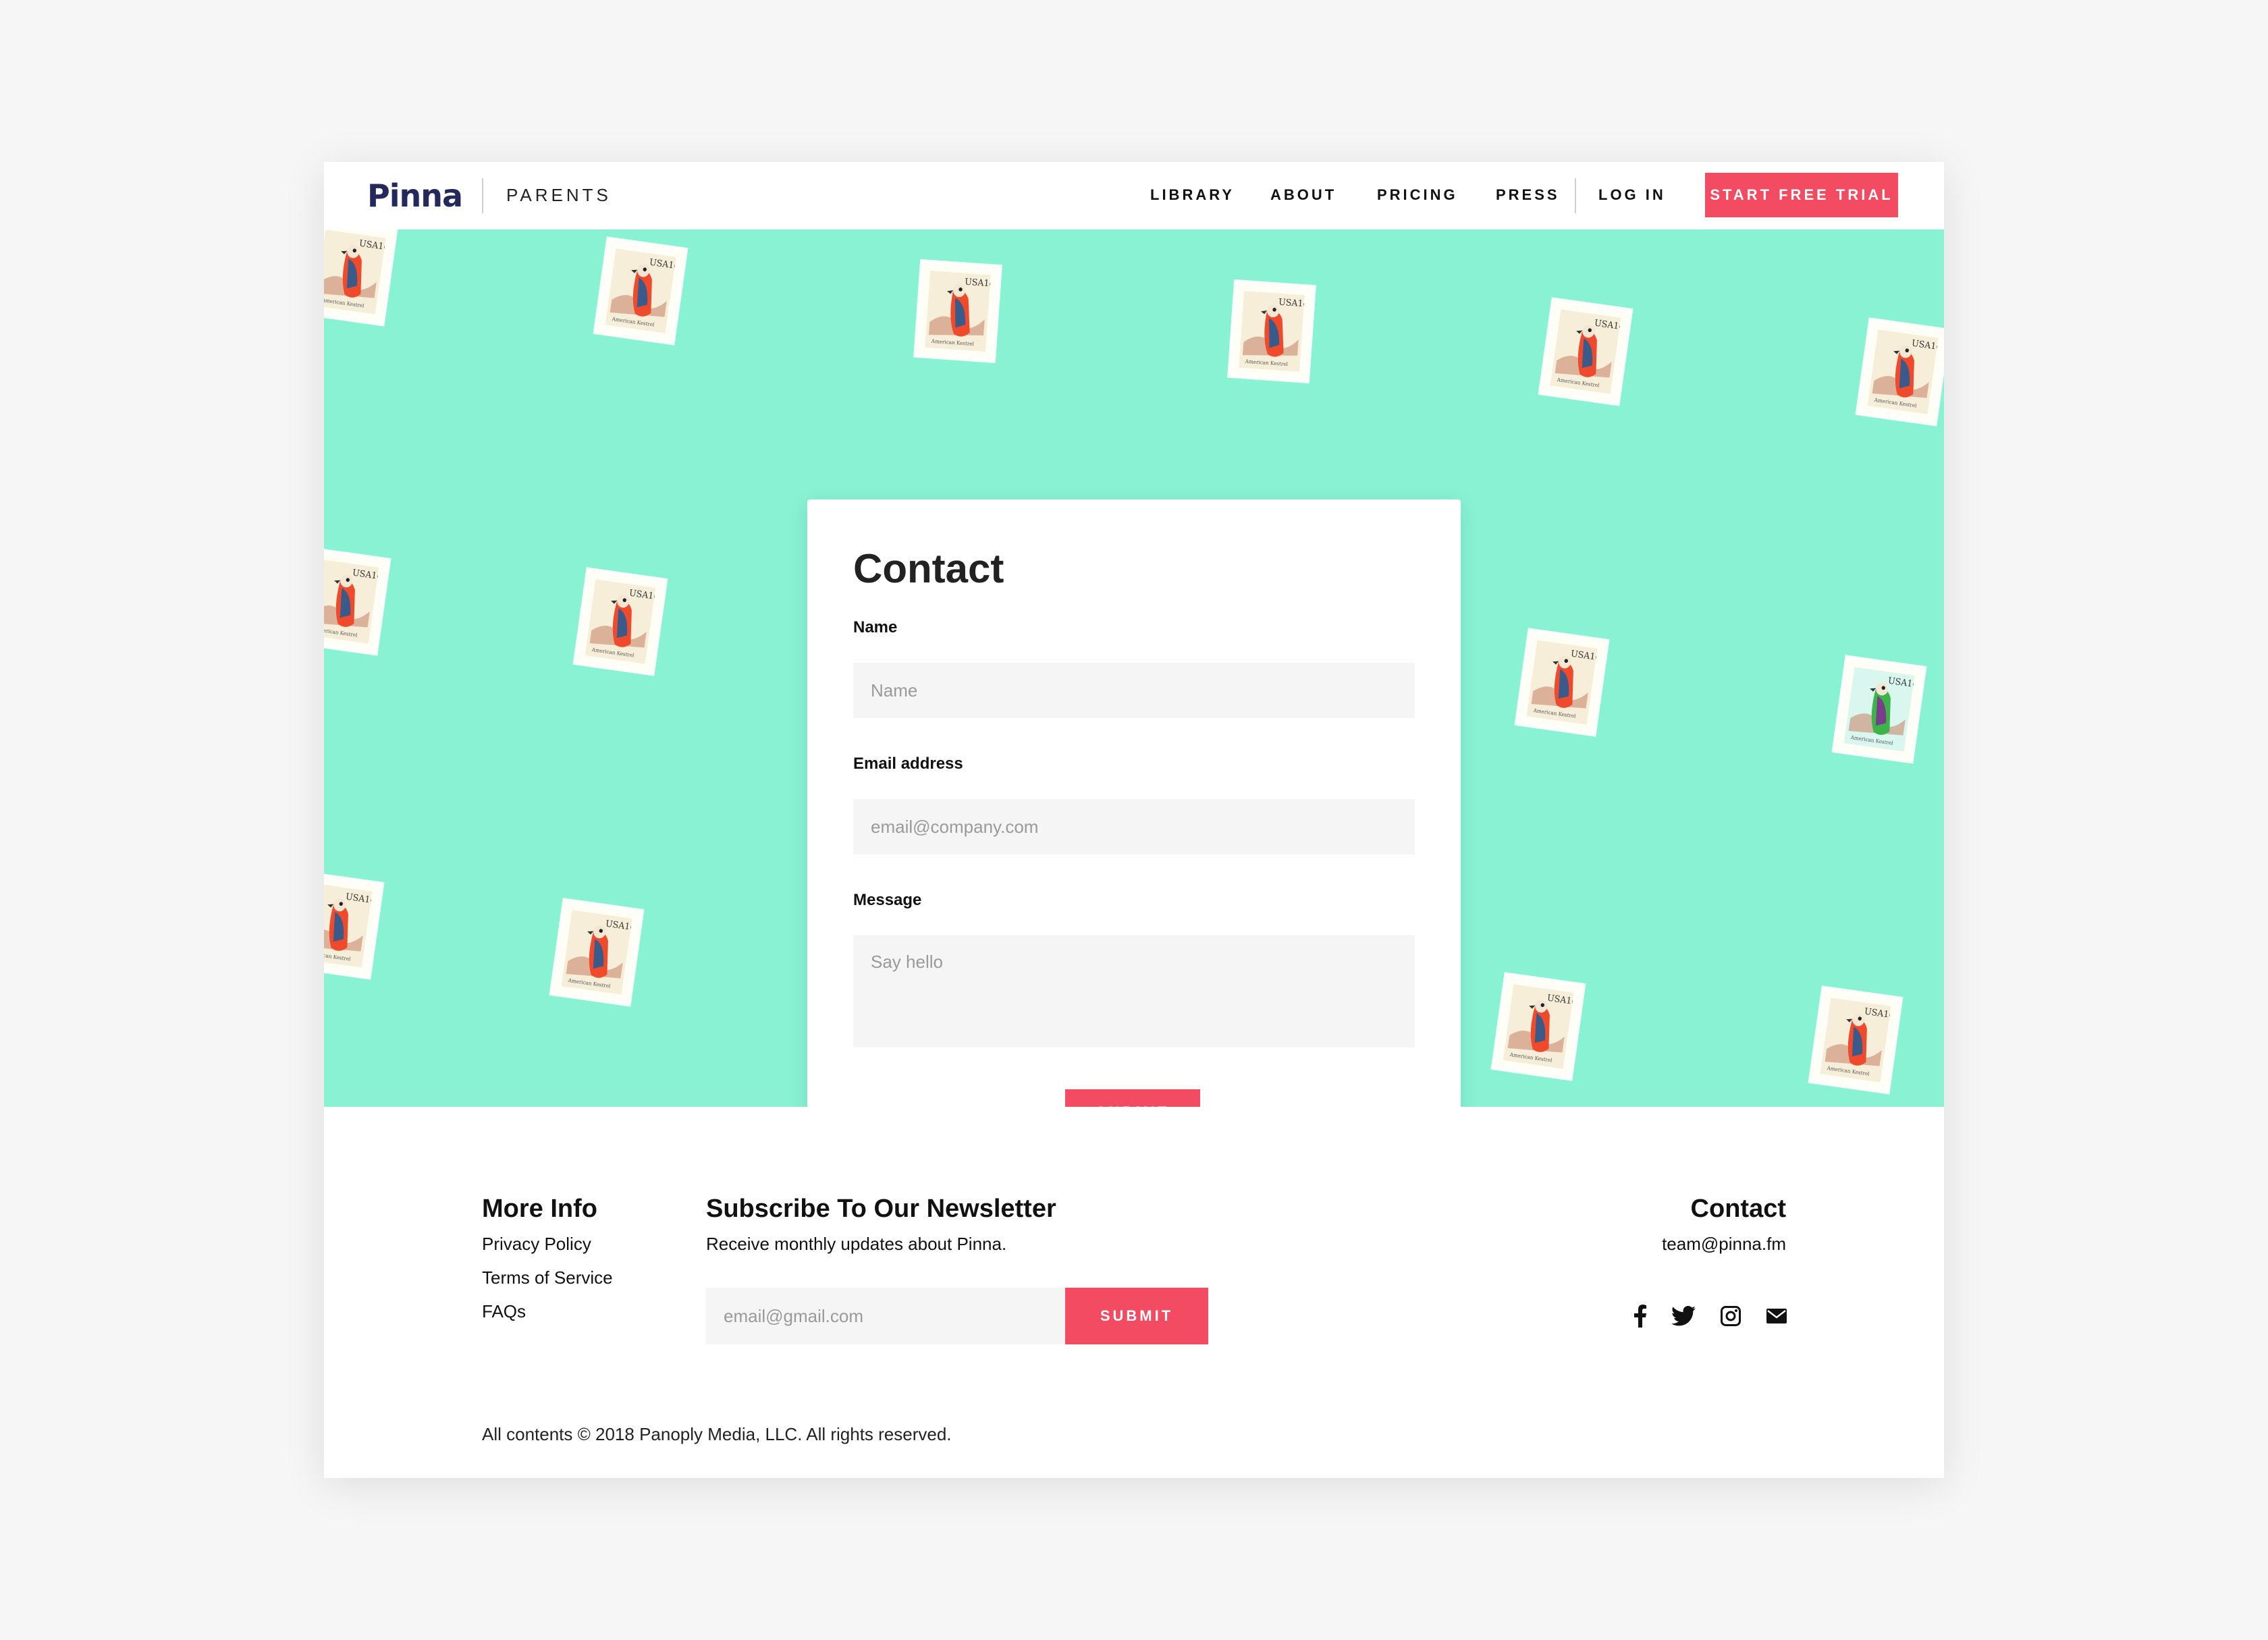 The width and height of the screenshot is (2268, 1640). What do you see at coordinates (536, 1244) in the screenshot?
I see `privacy-policy-link: Privacy Policy` at bounding box center [536, 1244].